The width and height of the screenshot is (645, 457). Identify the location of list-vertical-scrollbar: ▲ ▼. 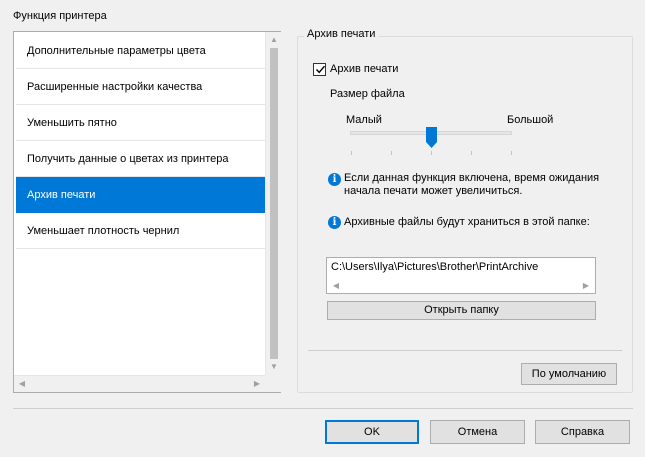
(273, 203).